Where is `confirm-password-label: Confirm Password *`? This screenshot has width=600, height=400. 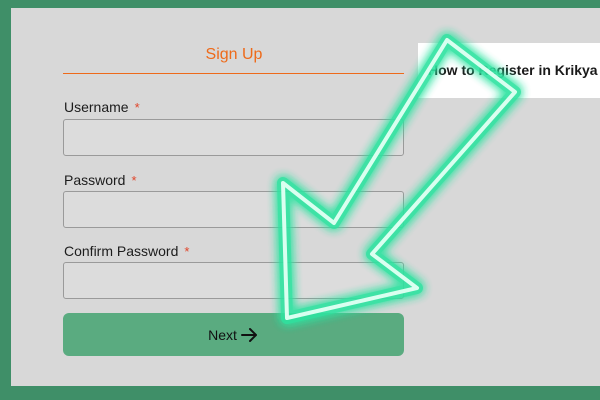
confirm-password-label: Confirm Password * is located at coordinates (126, 251).